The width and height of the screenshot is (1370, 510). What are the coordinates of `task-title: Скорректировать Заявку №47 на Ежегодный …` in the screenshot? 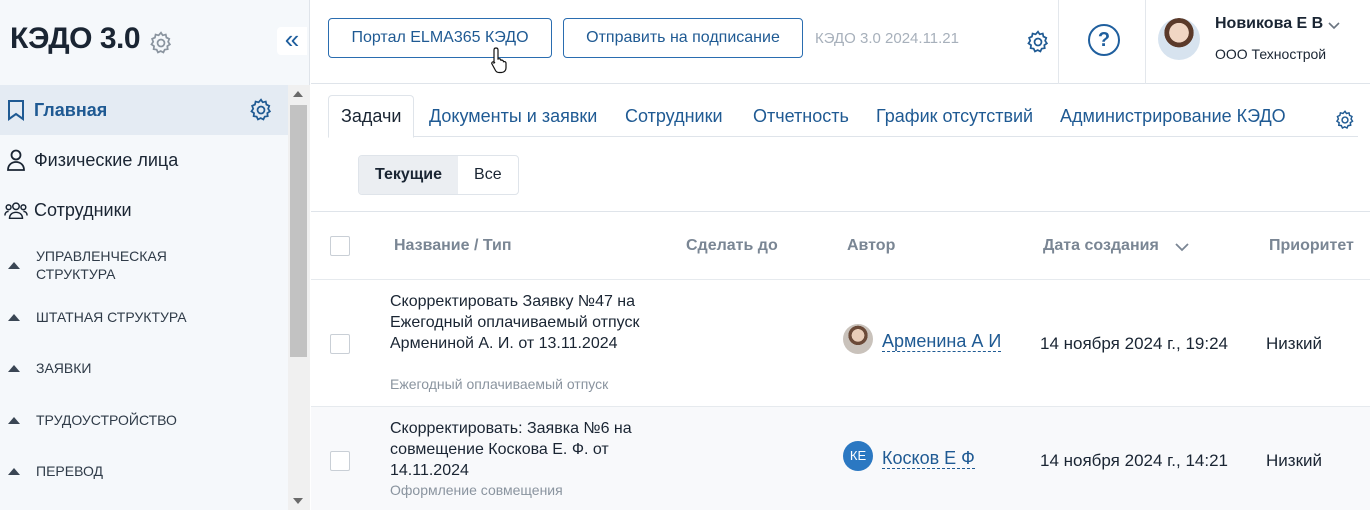 It's located at (520, 322).